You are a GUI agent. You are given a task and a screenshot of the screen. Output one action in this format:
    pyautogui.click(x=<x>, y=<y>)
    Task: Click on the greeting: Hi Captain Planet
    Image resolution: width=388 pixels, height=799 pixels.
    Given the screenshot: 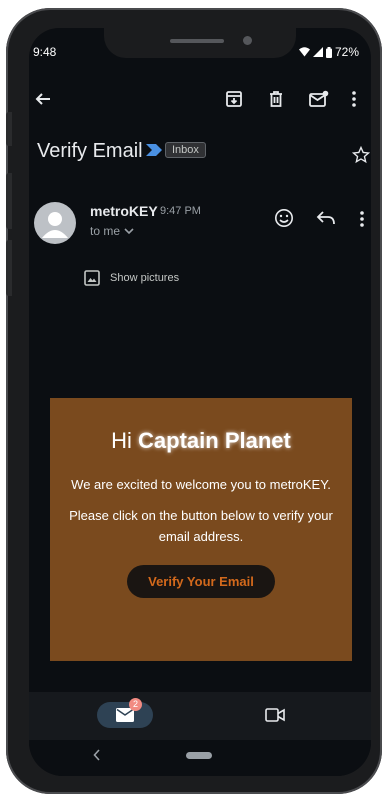 What is the action you would take?
    pyautogui.click(x=201, y=441)
    